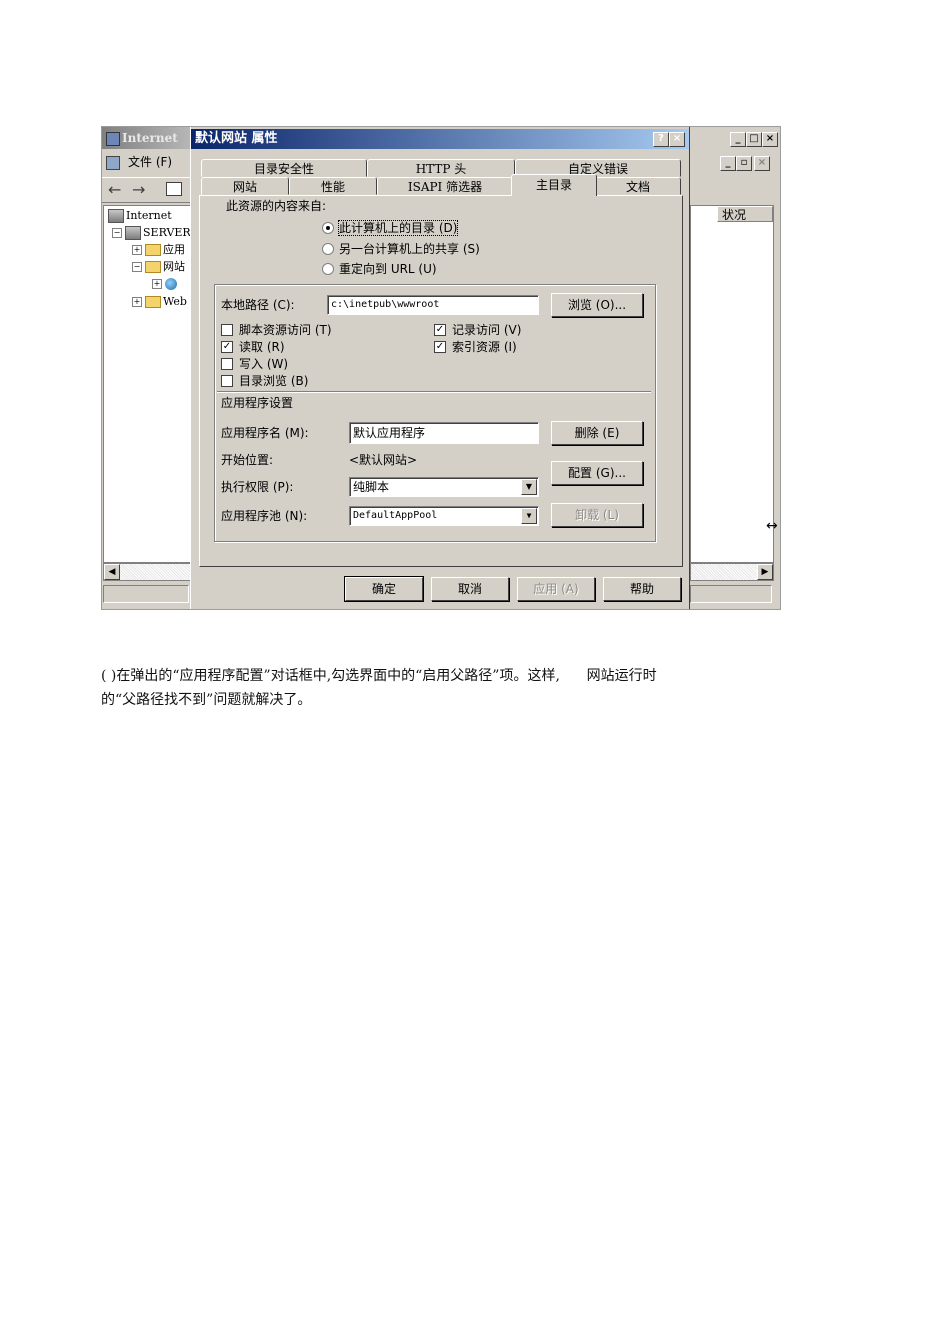 Image resolution: width=950 pixels, height=1344 pixels. I want to click on restore-icon: ▫, so click(744, 163).